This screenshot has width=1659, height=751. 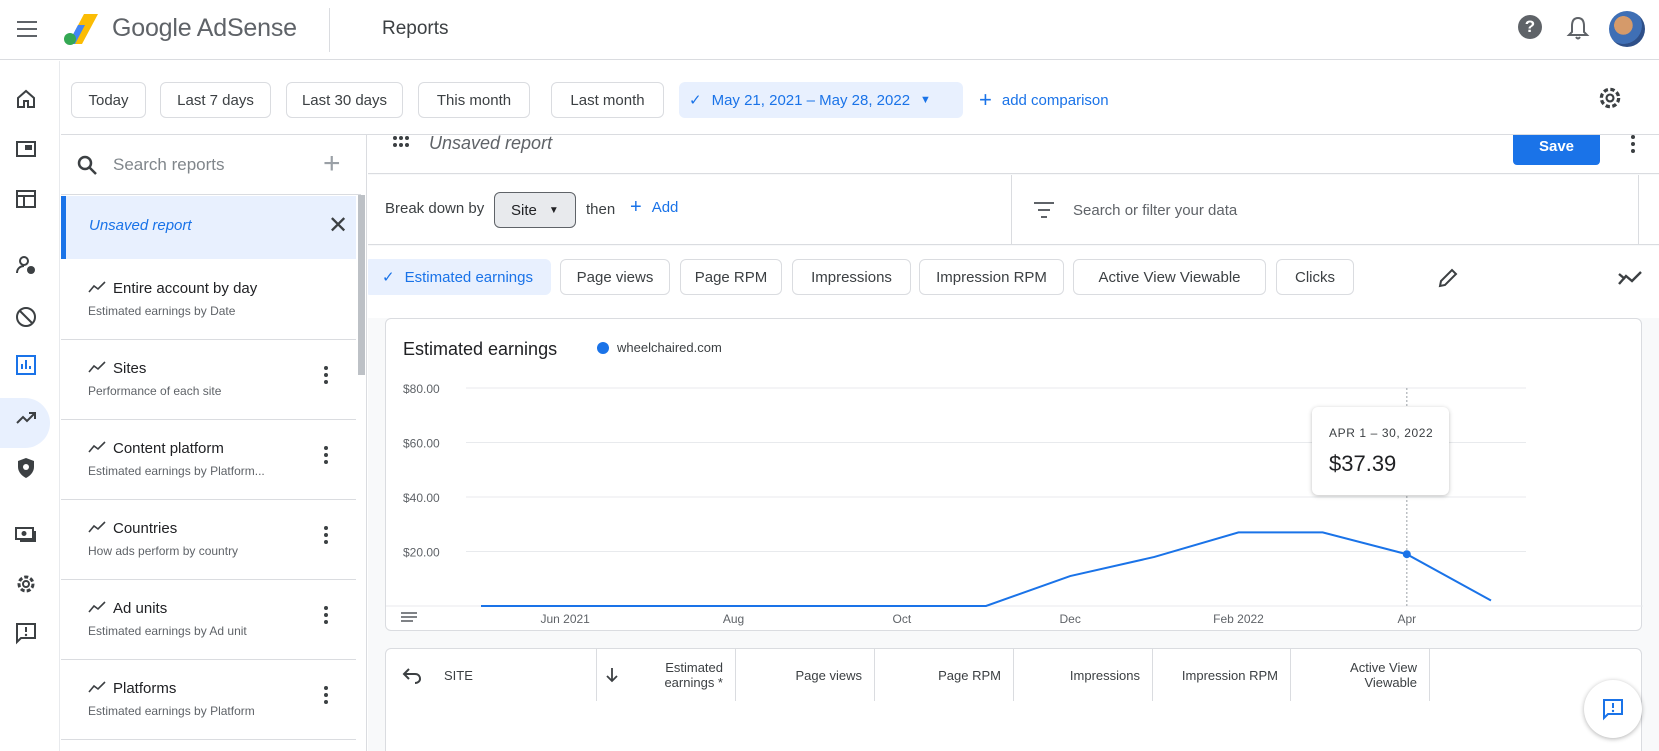 What do you see at coordinates (338, 225) in the screenshot?
I see `close-icon: ✕` at bounding box center [338, 225].